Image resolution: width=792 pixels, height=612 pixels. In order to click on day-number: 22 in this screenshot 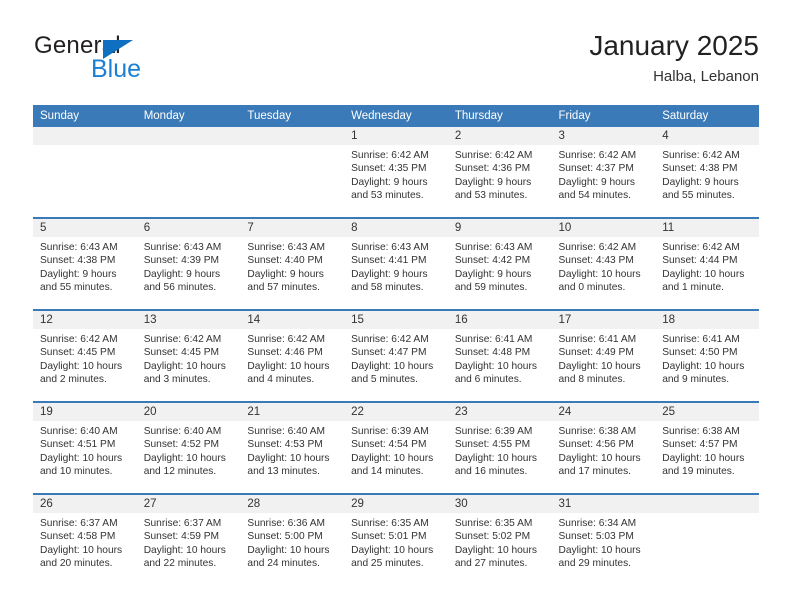, I will do `click(396, 412)`.